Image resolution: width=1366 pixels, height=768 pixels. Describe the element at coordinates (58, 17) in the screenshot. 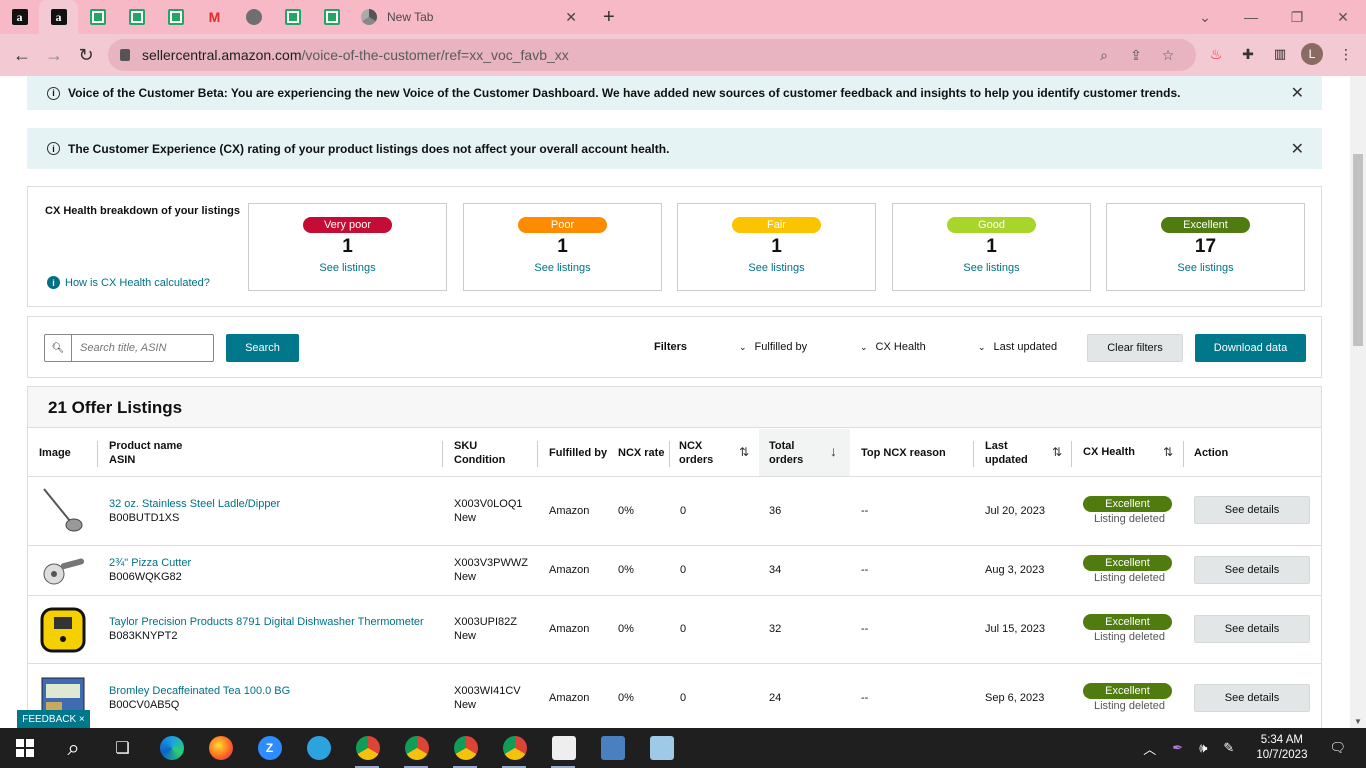

I see `tab-amazon-active: a` at that location.